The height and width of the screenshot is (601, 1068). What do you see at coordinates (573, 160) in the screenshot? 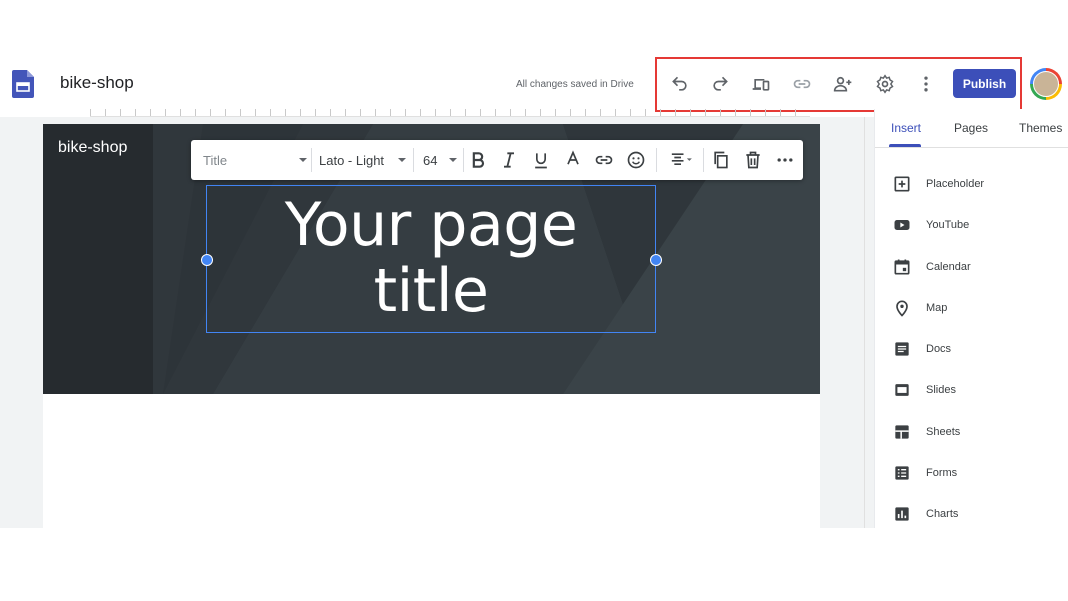
I see `text-color-icon` at bounding box center [573, 160].